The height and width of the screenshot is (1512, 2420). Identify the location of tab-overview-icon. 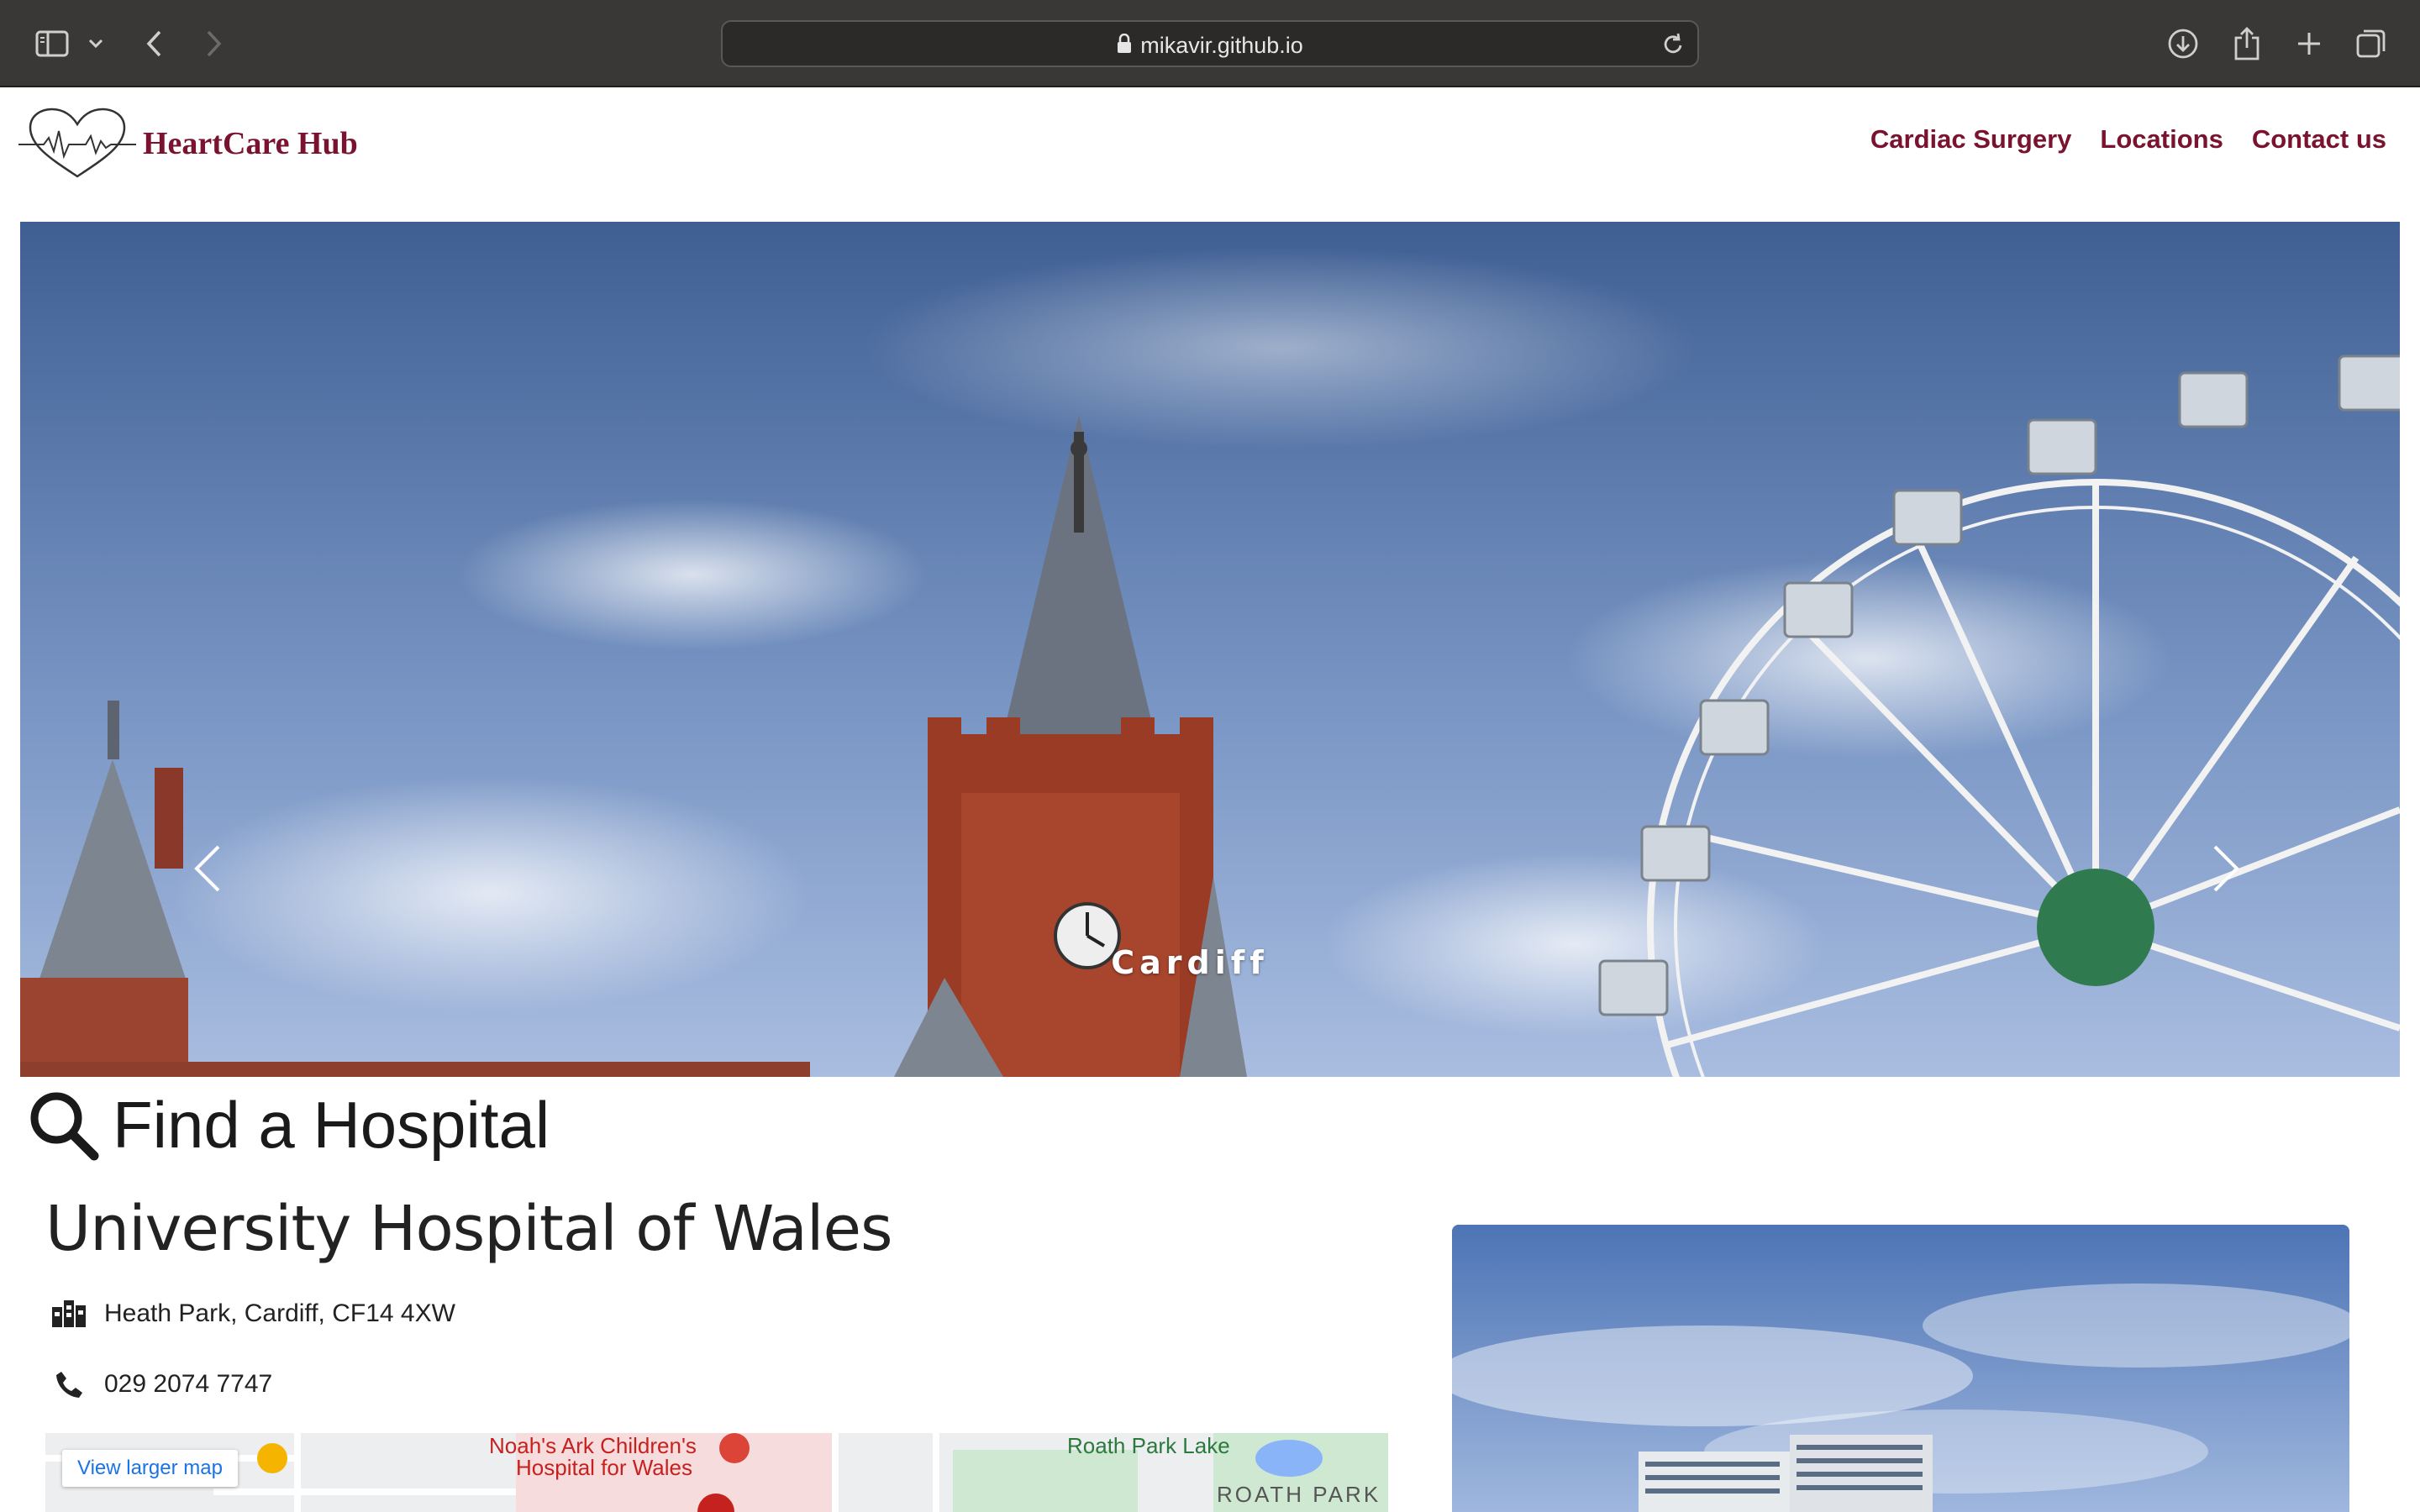
(2371, 44).